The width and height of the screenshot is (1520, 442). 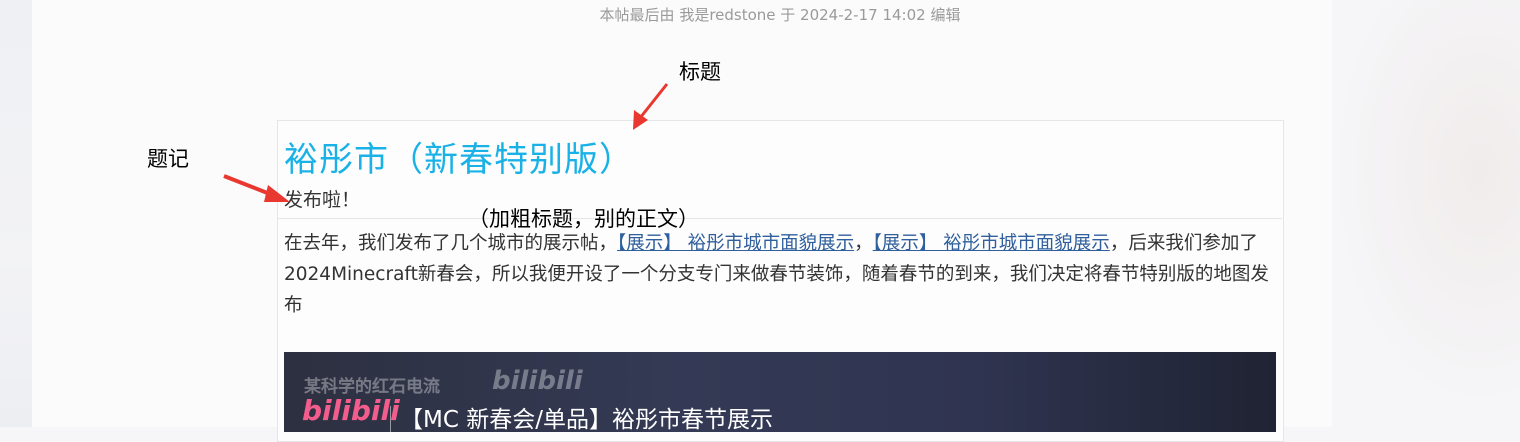 What do you see at coordinates (446, 142) in the screenshot?
I see `annotation-arrows` at bounding box center [446, 142].